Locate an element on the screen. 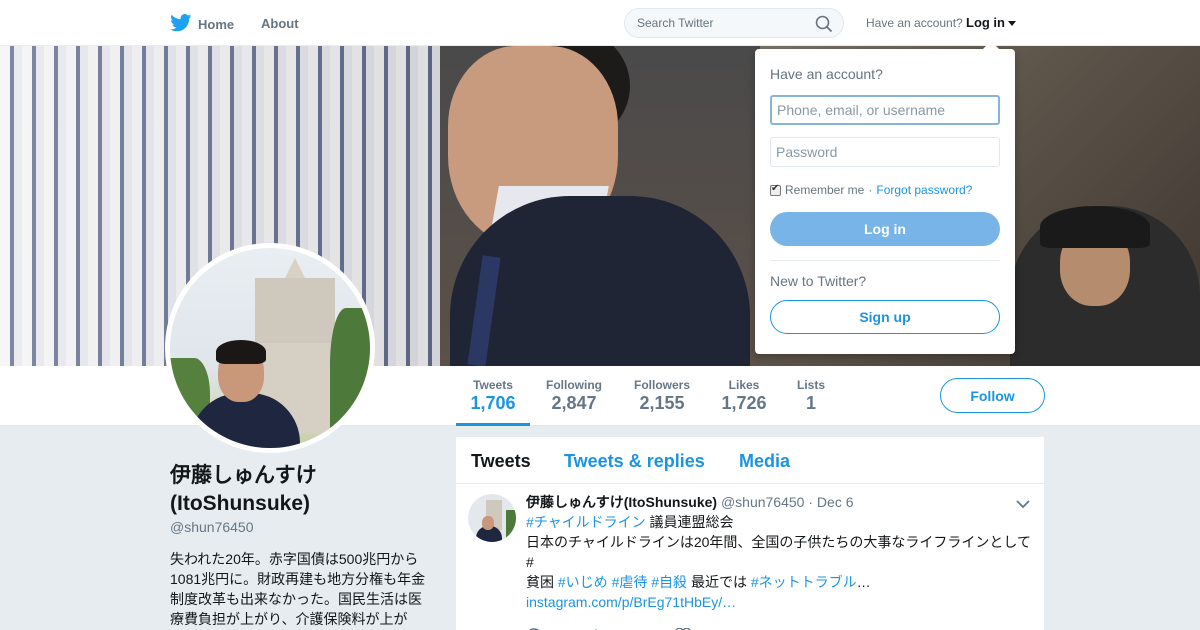 This screenshot has width=1200, height=630. search-input: Search Twitter is located at coordinates (734, 23).